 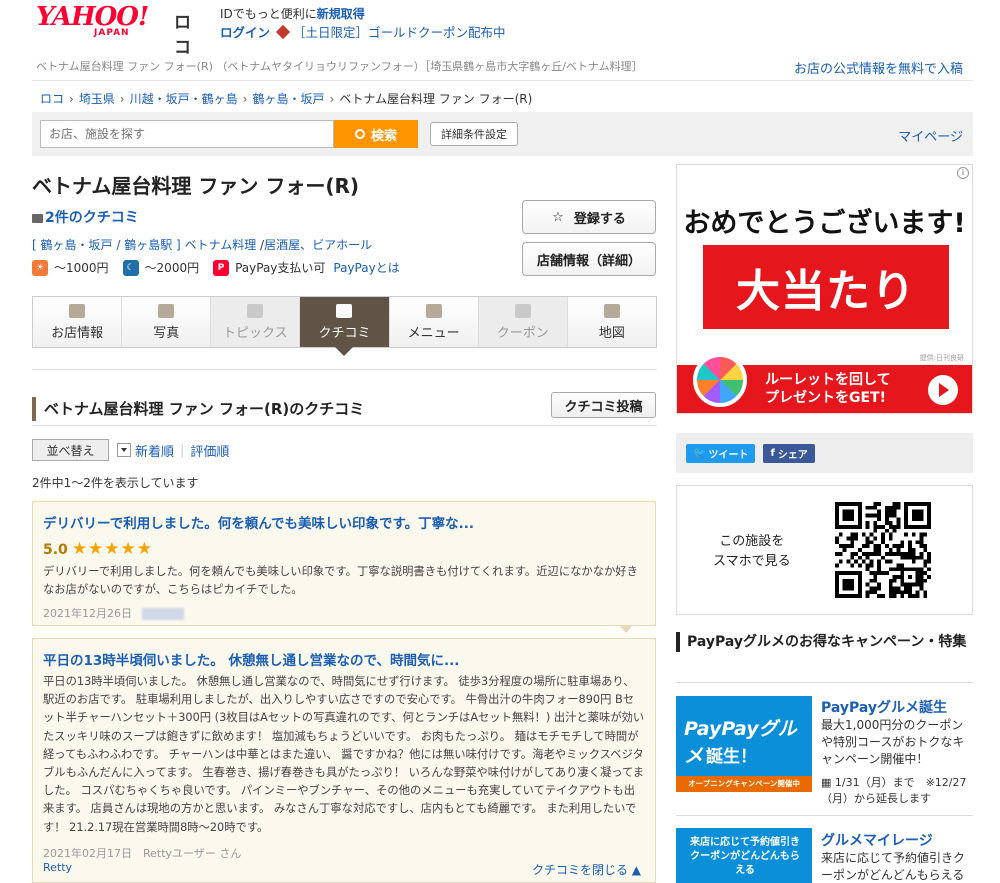 I want to click on paypay-label: PayPay支払い可, so click(x=280, y=268).